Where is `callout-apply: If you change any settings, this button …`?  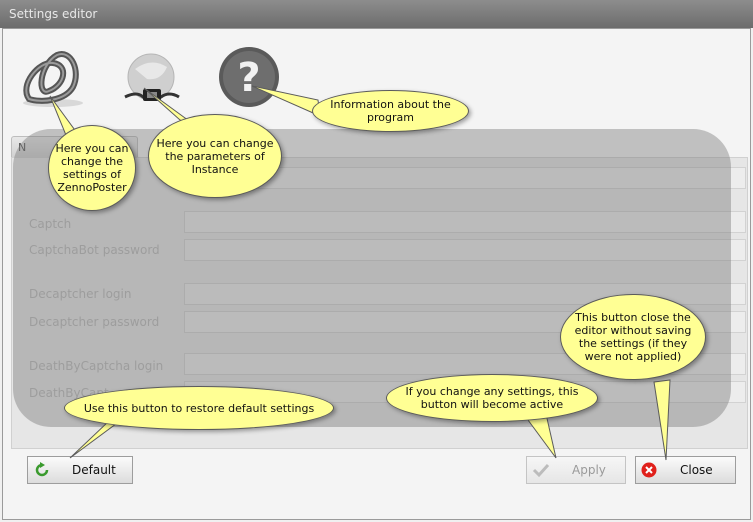
callout-apply: If you change any settings, this button … is located at coordinates (492, 398).